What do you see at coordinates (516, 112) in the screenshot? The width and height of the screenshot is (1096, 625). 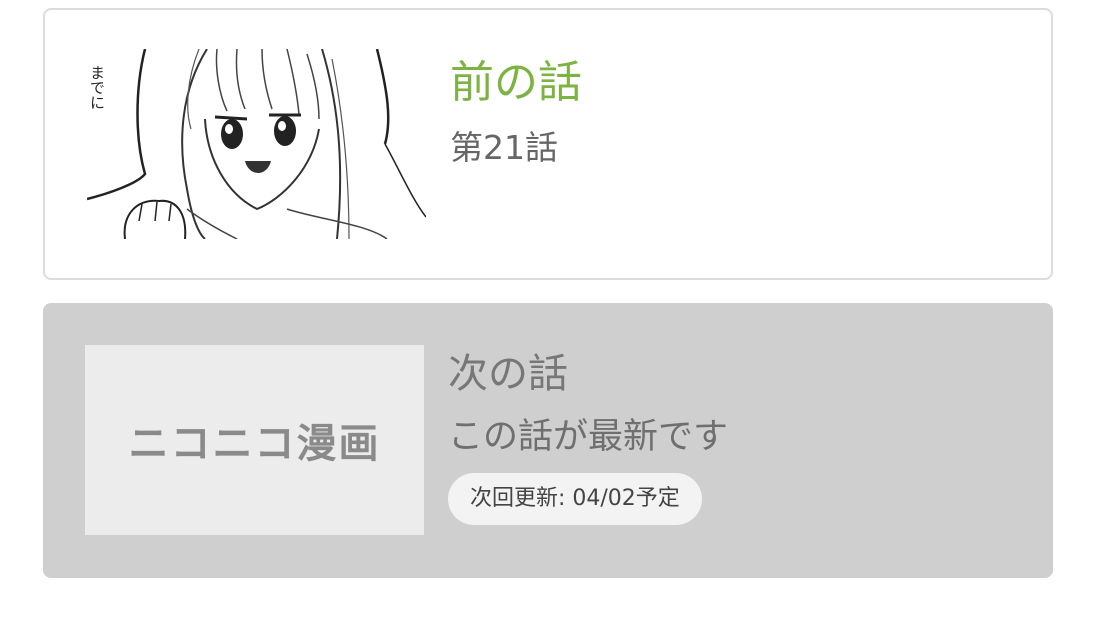 I see `previous-episode-info: 前の話 第21話` at bounding box center [516, 112].